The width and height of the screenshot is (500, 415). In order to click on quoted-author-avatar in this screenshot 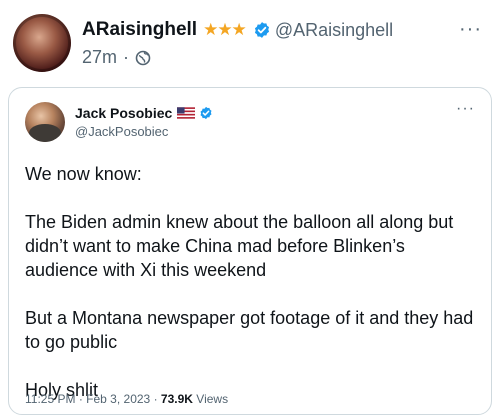, I will do `click(45, 122)`.